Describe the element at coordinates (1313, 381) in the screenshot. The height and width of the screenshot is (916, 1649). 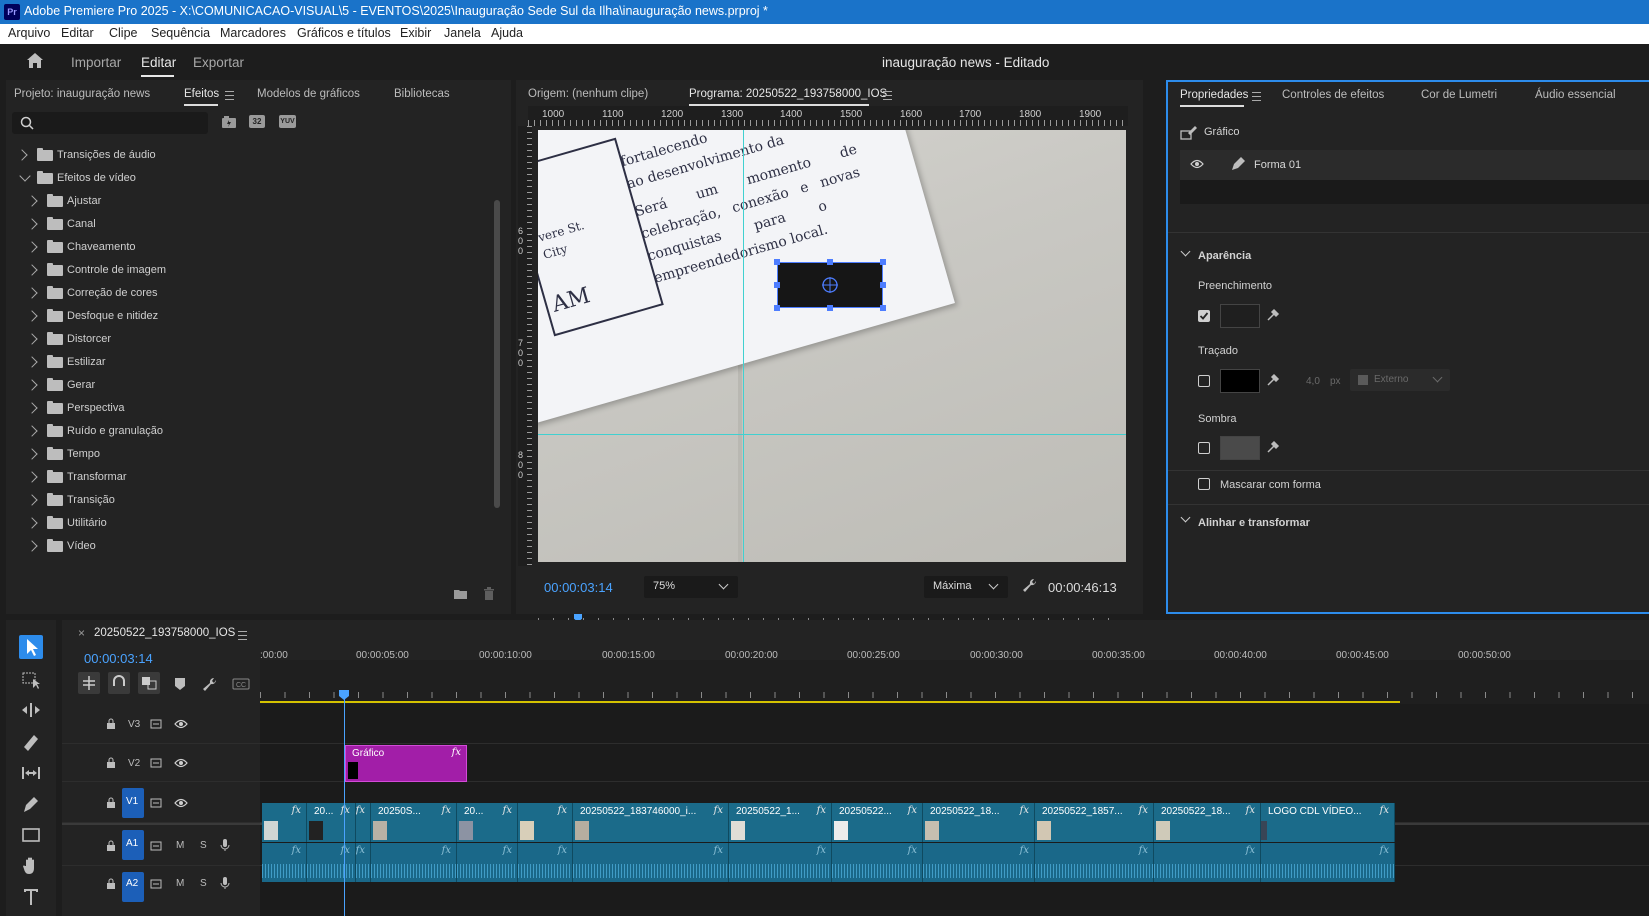
I see `stroke-width-value: 4,0` at that location.